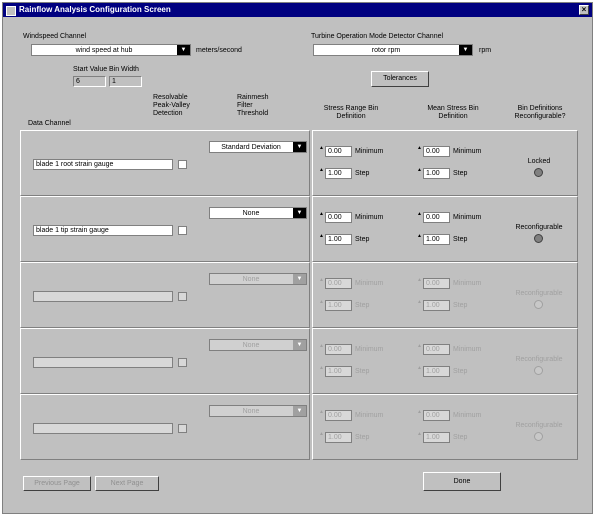 This screenshot has height=517, width=595. Describe the element at coordinates (369, 151) in the screenshot. I see `range-minimum-label: Minimum` at that location.